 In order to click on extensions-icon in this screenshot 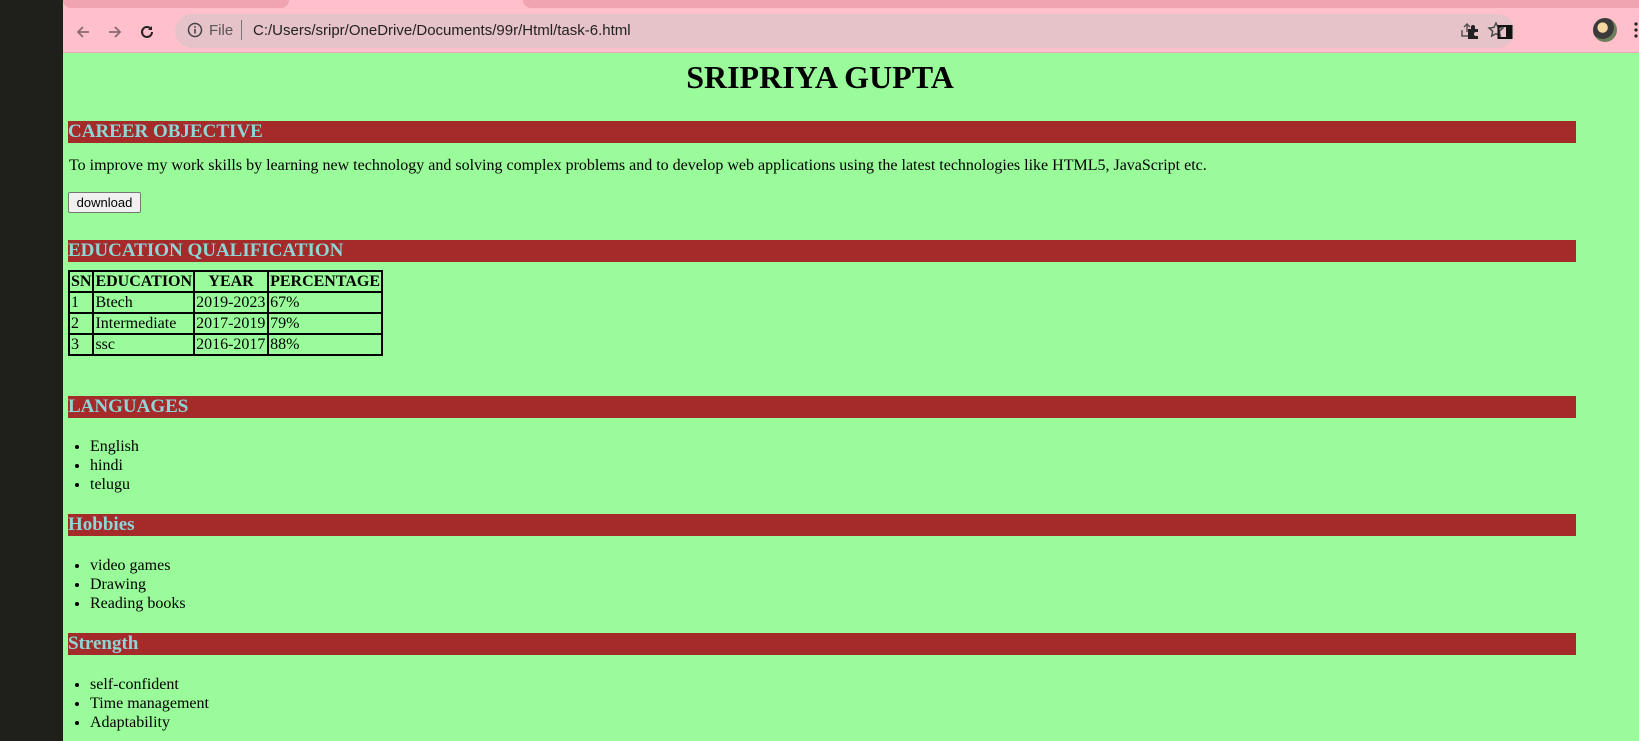, I will do `click(1473, 32)`.